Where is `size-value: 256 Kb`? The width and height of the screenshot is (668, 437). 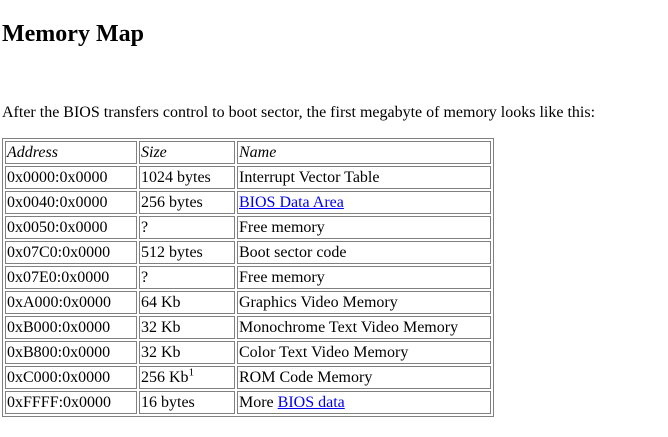
size-value: 256 Kb is located at coordinates (165, 377).